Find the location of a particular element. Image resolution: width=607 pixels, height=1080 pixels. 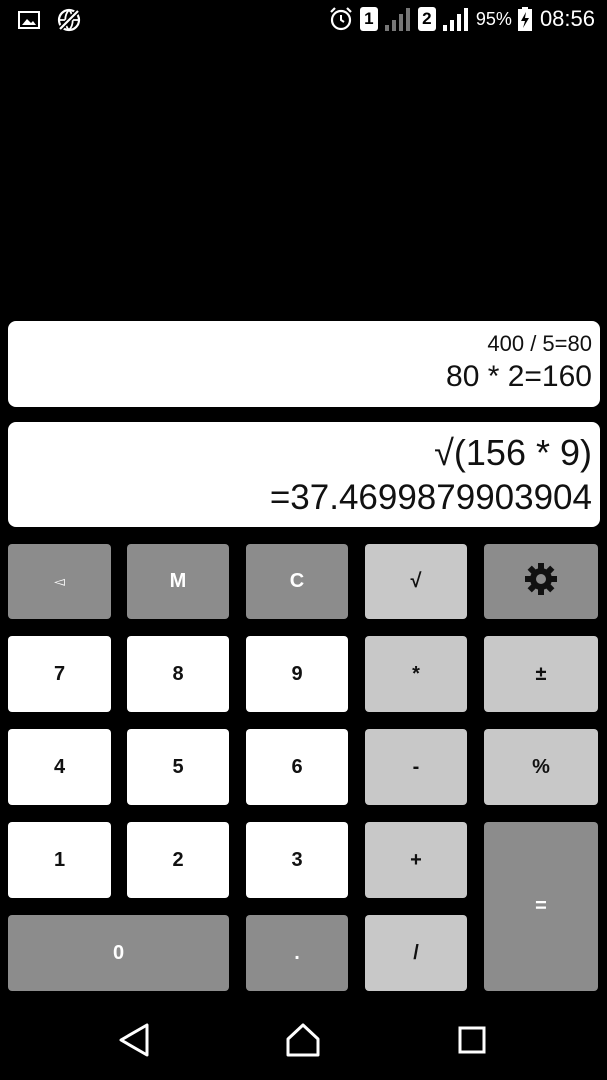

memory-button: M is located at coordinates (178, 581).